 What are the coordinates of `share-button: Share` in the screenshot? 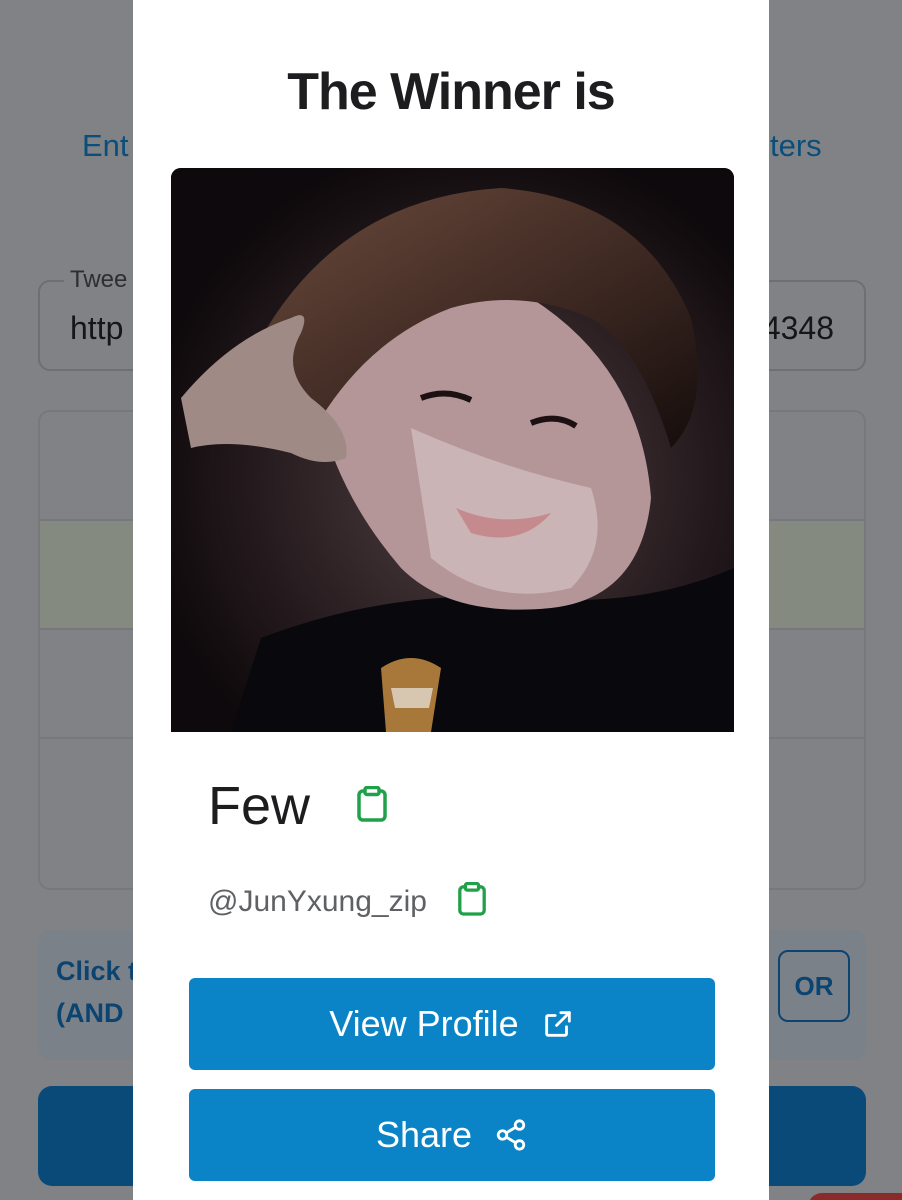 It's located at (452, 1135).